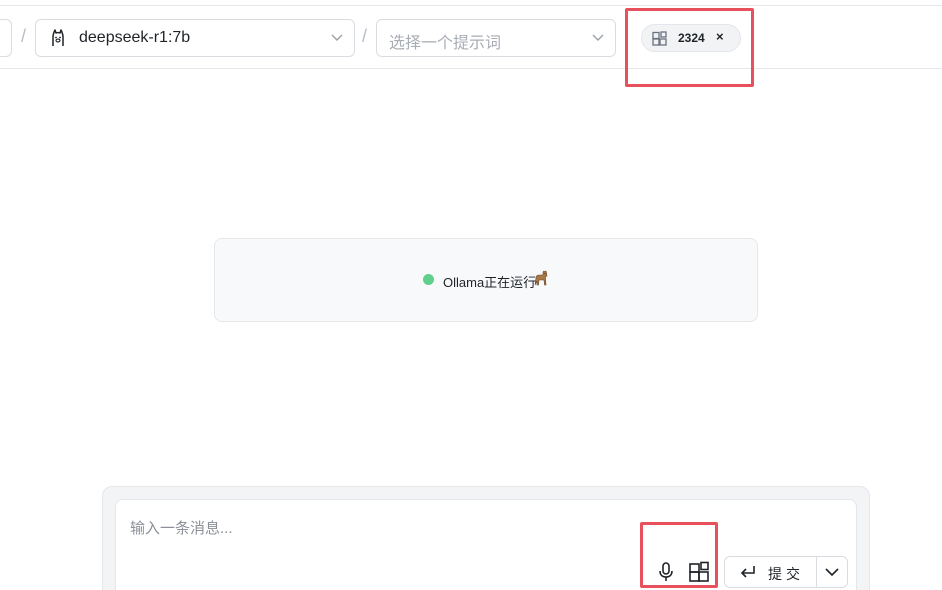 The width and height of the screenshot is (942, 590). What do you see at coordinates (428, 279) in the screenshot?
I see `status-indicator-dot` at bounding box center [428, 279].